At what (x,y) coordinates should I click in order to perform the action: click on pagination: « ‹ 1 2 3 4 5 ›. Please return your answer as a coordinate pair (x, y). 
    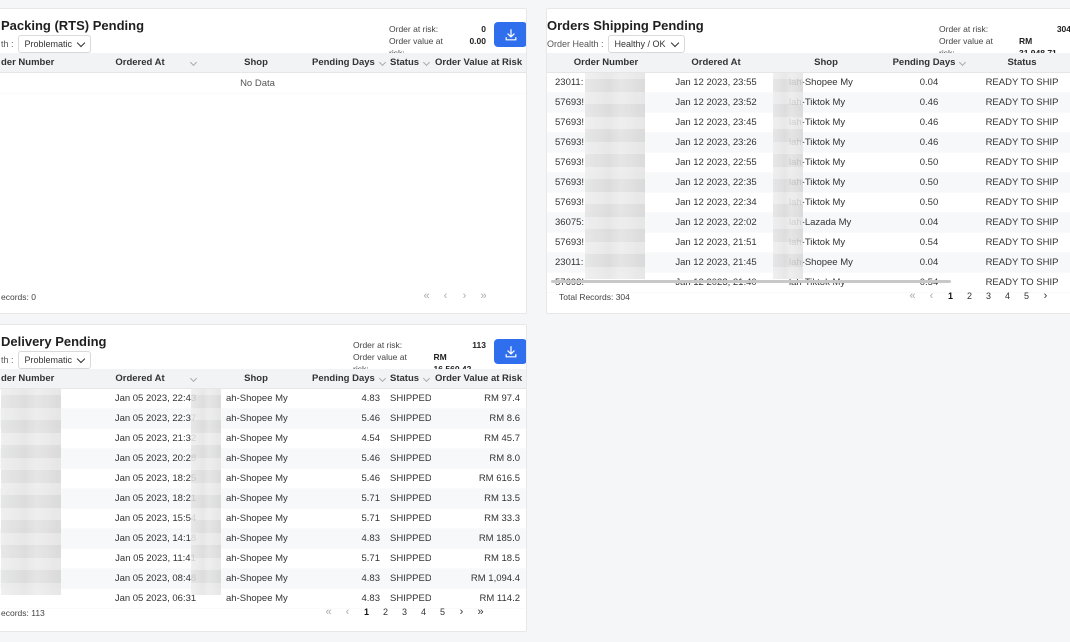
    Looking at the image, I should click on (979, 296).